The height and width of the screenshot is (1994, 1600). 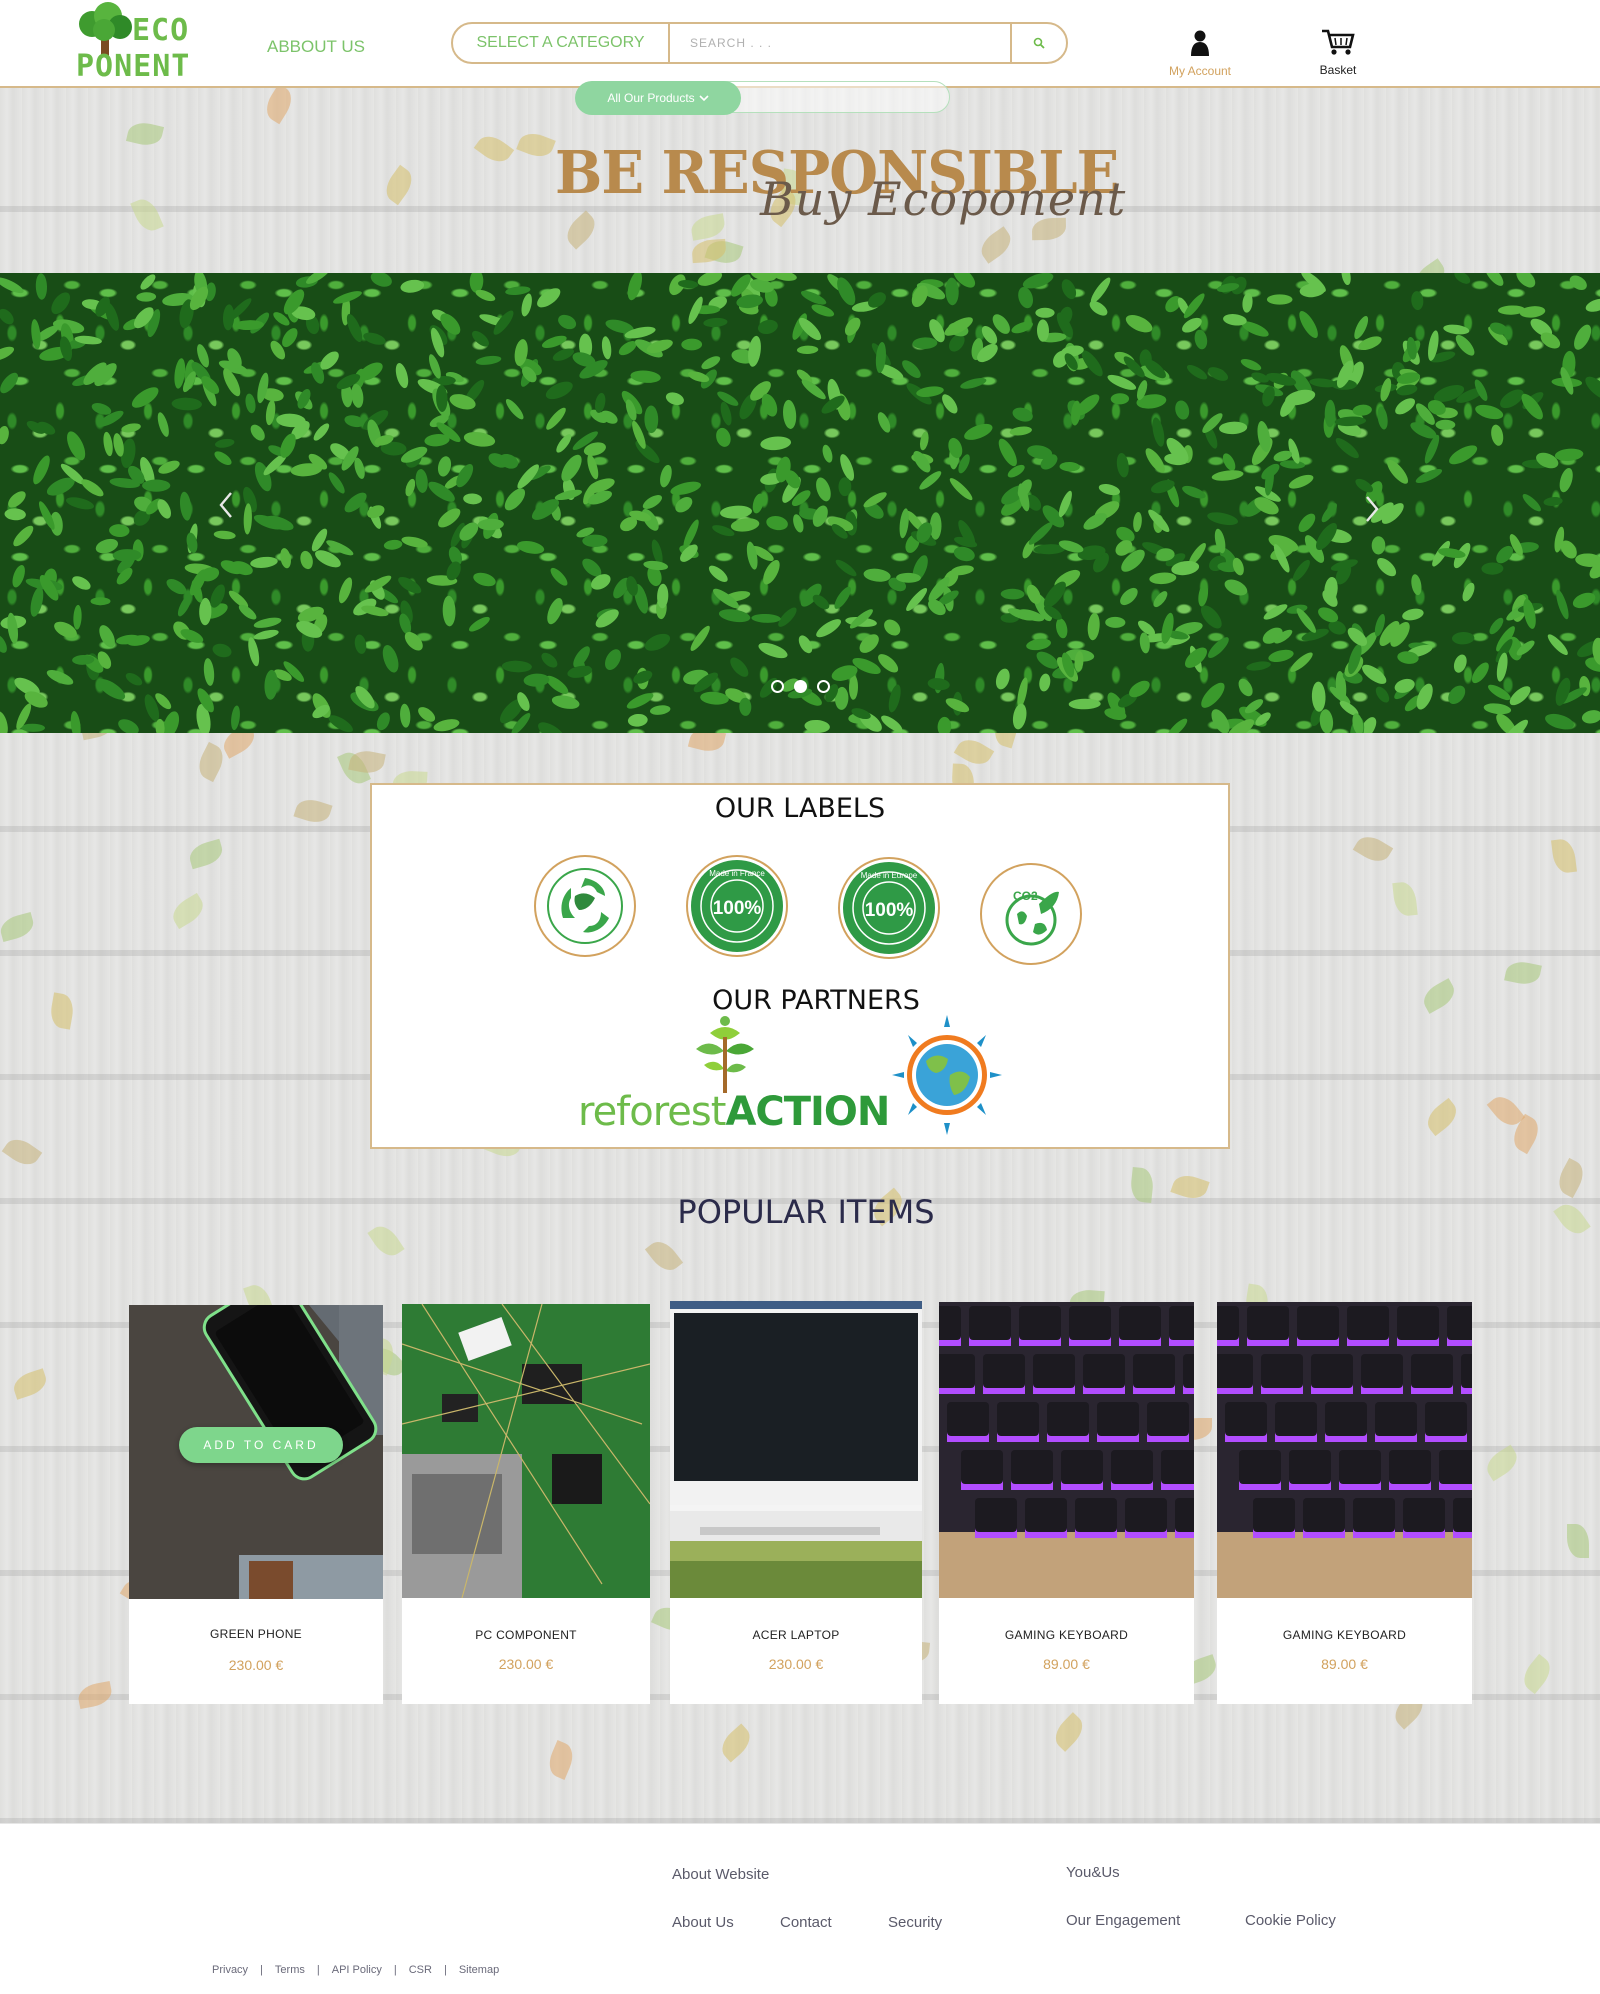 I want to click on carousel-prev-button, so click(x=226, y=505).